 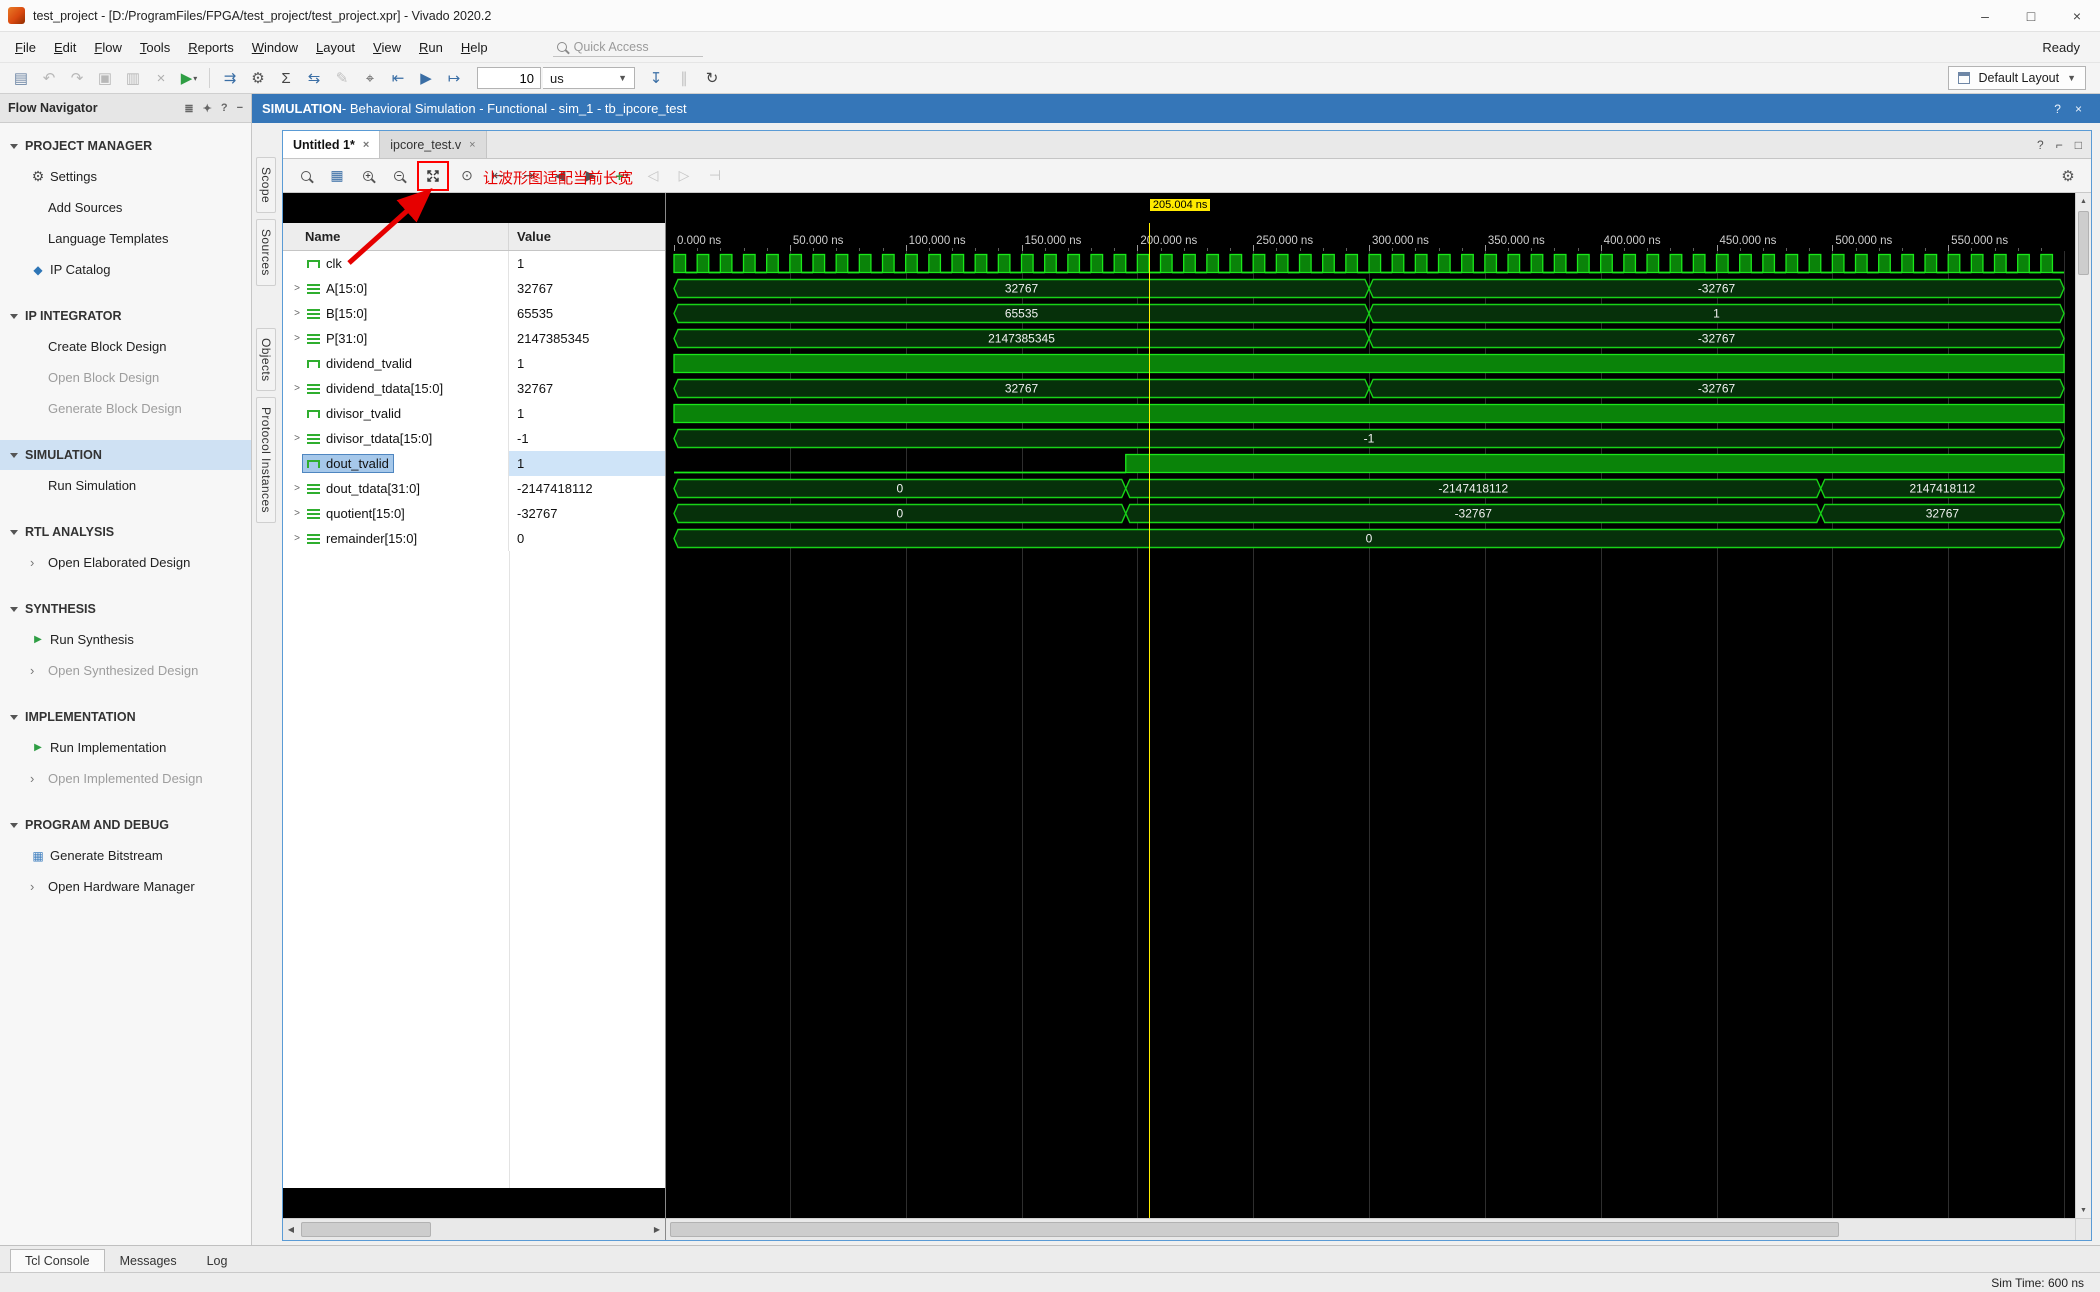 I want to click on wave-row-p-31-0: 2147385345 -32767, so click(x=1370, y=338).